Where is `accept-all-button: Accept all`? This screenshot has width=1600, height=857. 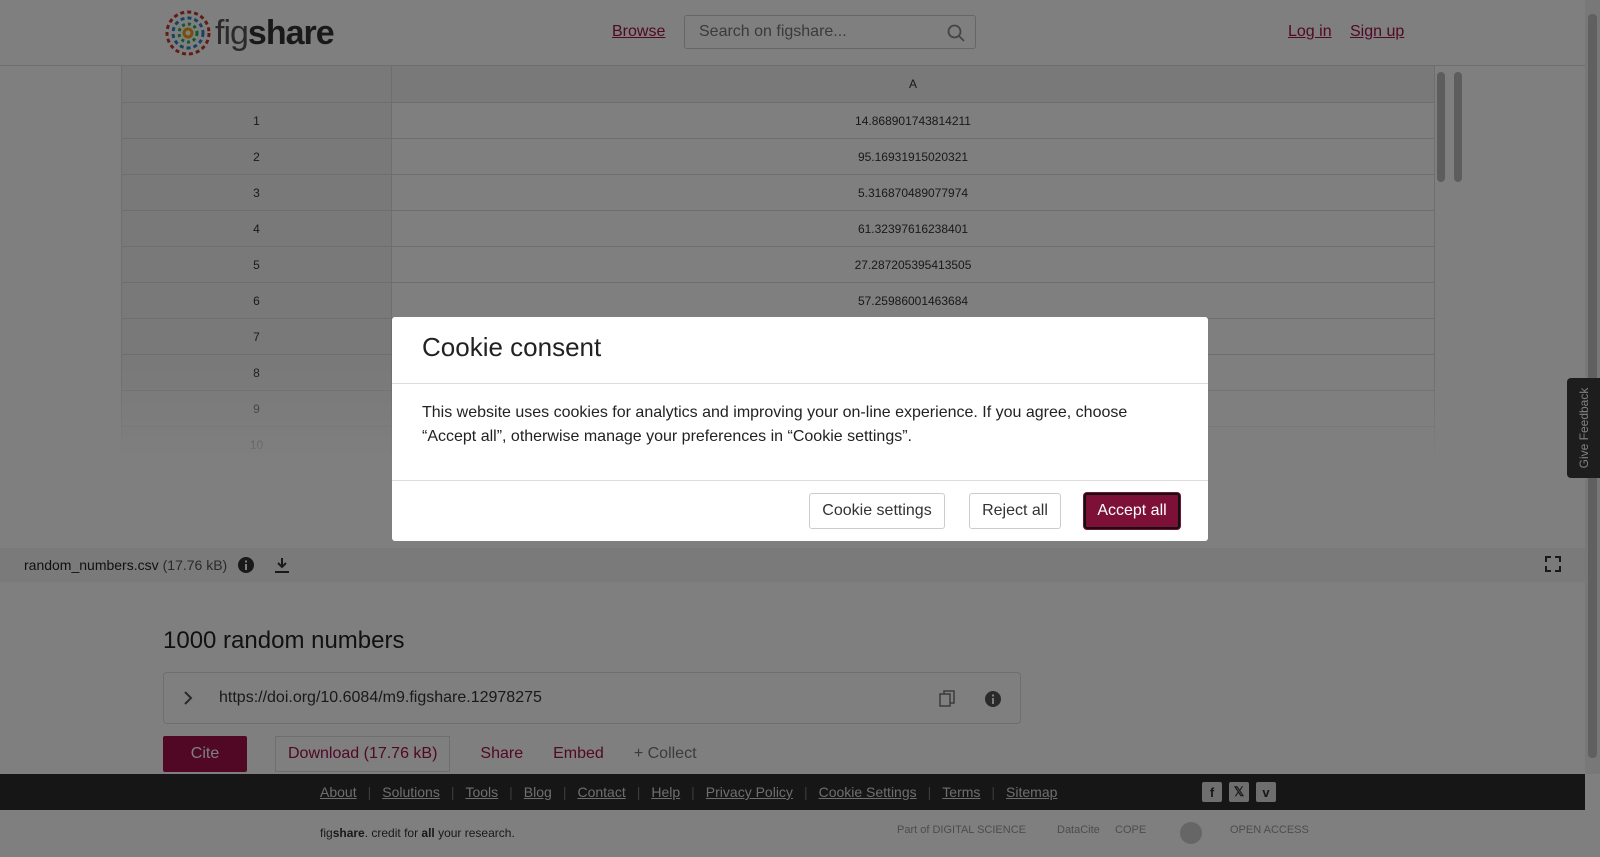 accept-all-button: Accept all is located at coordinates (1132, 511).